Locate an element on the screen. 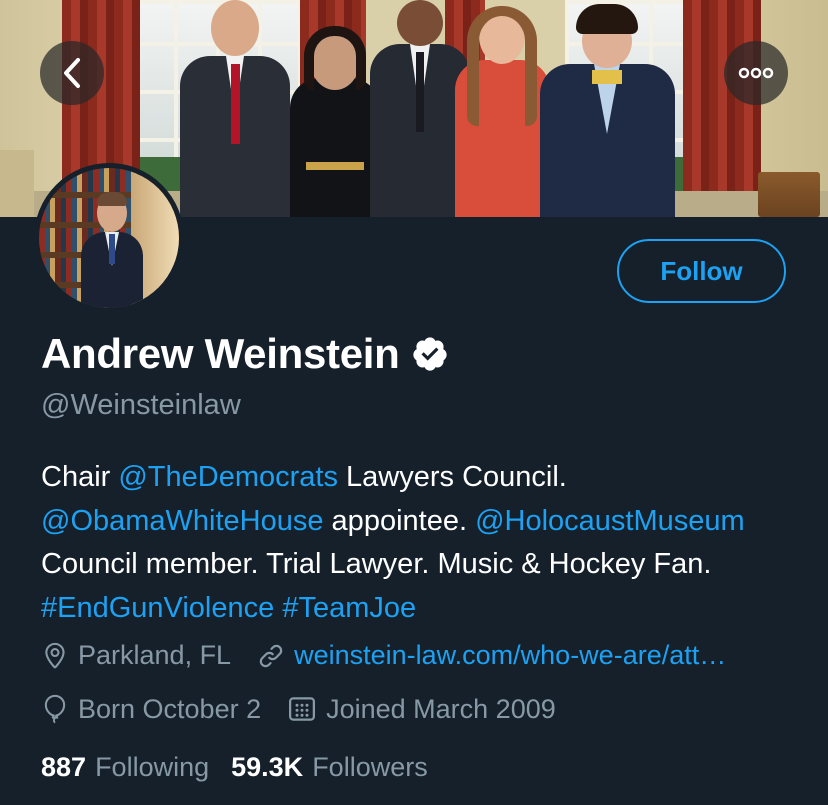 This screenshot has height=805, width=828. birthday-text: Born October 2 is located at coordinates (170, 708).